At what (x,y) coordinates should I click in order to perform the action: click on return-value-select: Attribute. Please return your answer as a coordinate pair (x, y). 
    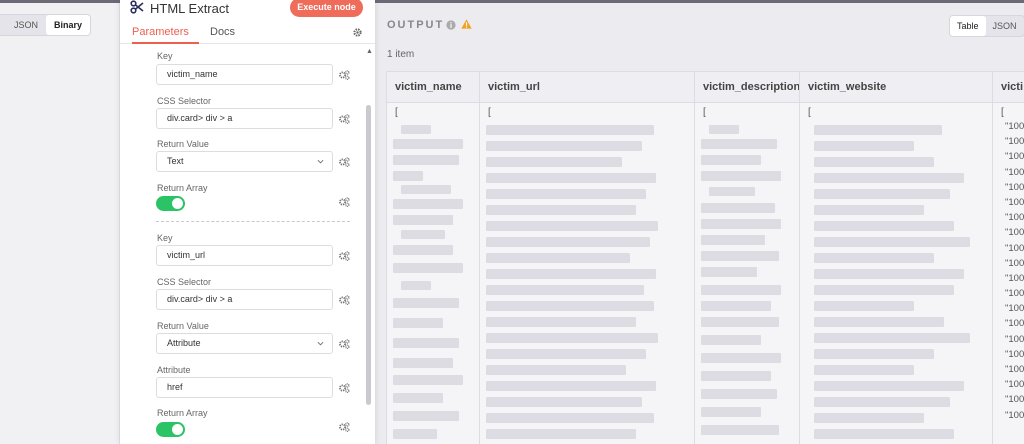
    Looking at the image, I should click on (244, 343).